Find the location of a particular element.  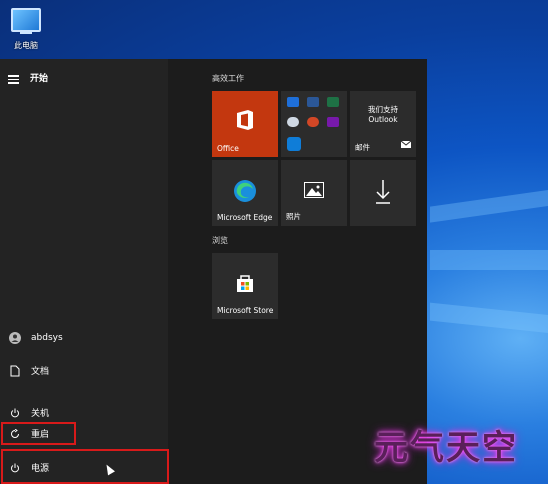

download-tile is located at coordinates (383, 193).